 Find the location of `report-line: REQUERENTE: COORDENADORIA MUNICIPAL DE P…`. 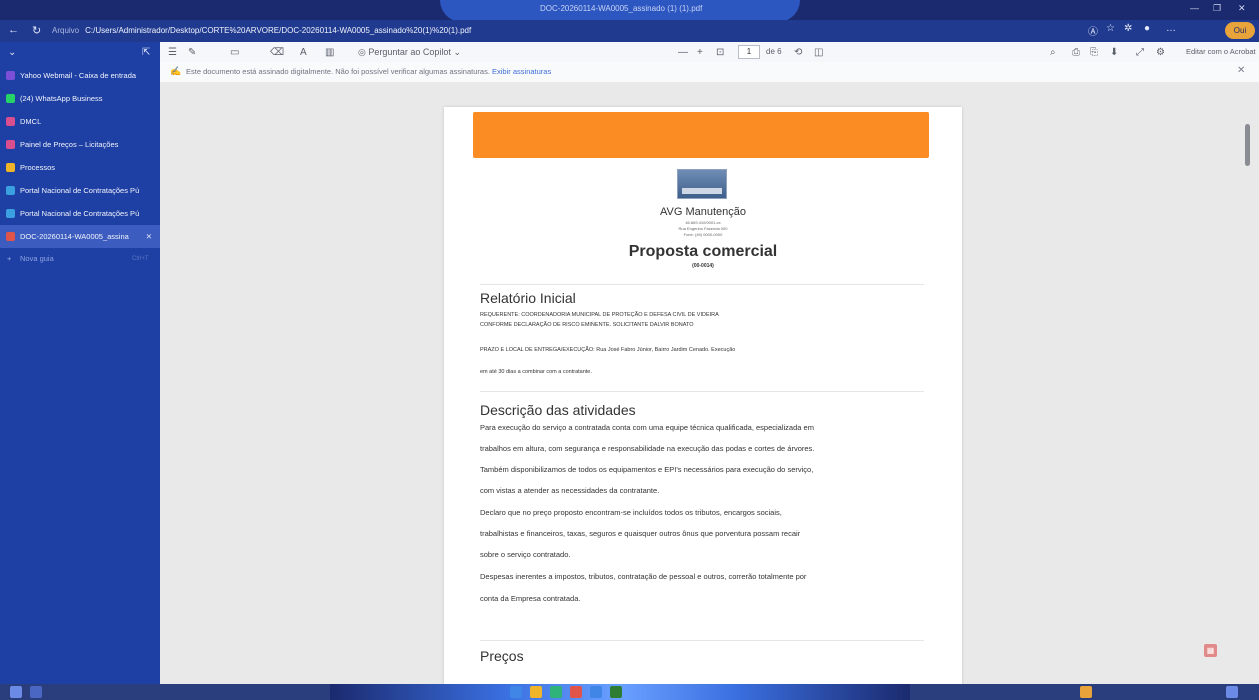

report-line: REQUERENTE: COORDENADORIA MUNICIPAL DE P… is located at coordinates (599, 315).